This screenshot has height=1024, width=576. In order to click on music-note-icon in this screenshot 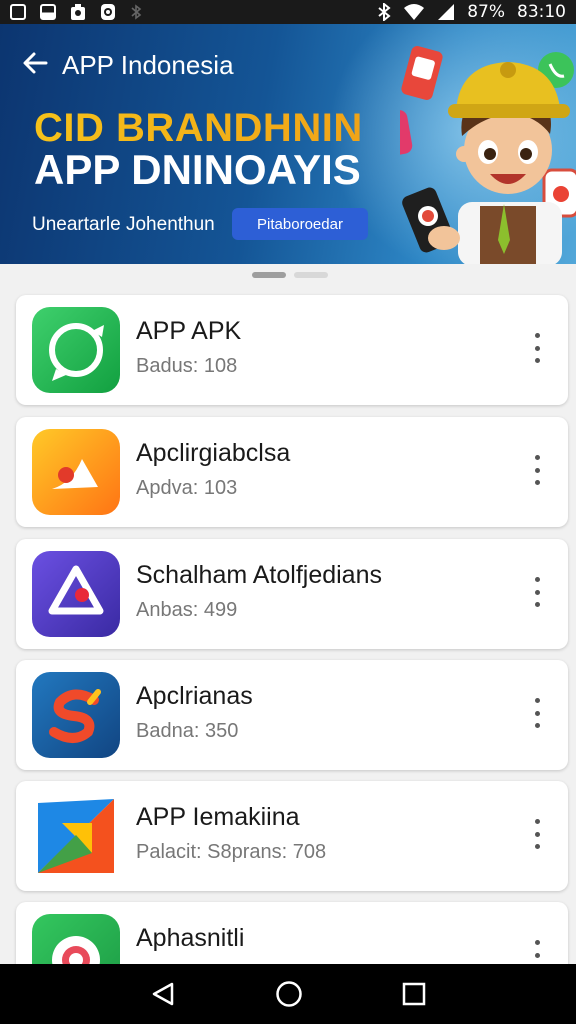, I will do `click(76, 472)`.